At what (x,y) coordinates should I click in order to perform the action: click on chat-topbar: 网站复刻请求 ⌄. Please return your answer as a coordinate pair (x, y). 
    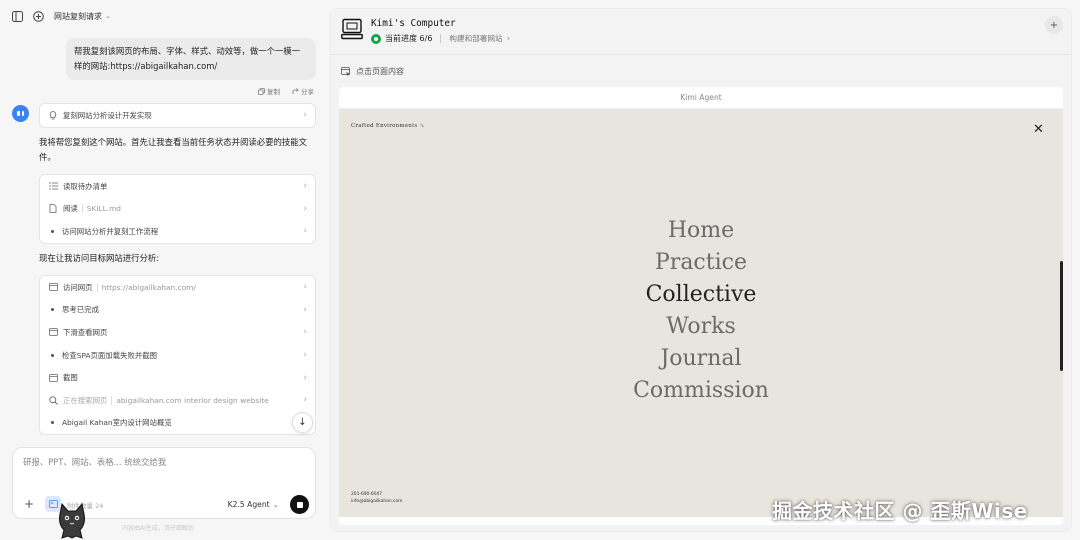
    Looking at the image, I should click on (61, 16).